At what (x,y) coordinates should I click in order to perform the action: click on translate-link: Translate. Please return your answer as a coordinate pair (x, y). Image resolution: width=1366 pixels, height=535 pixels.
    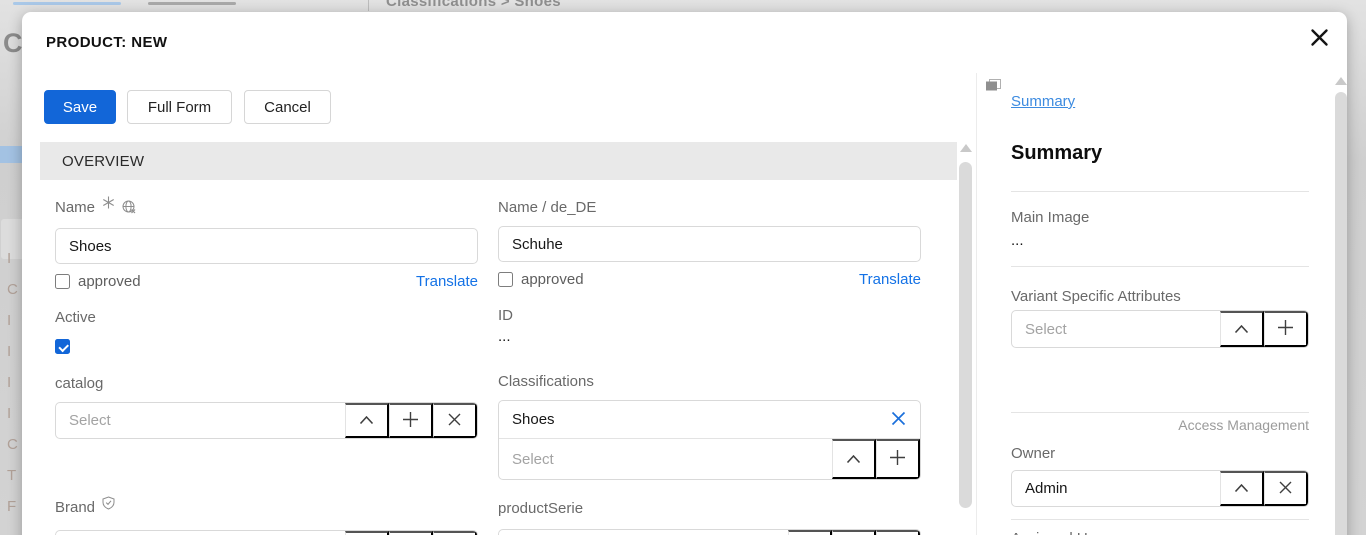
    Looking at the image, I should click on (447, 281).